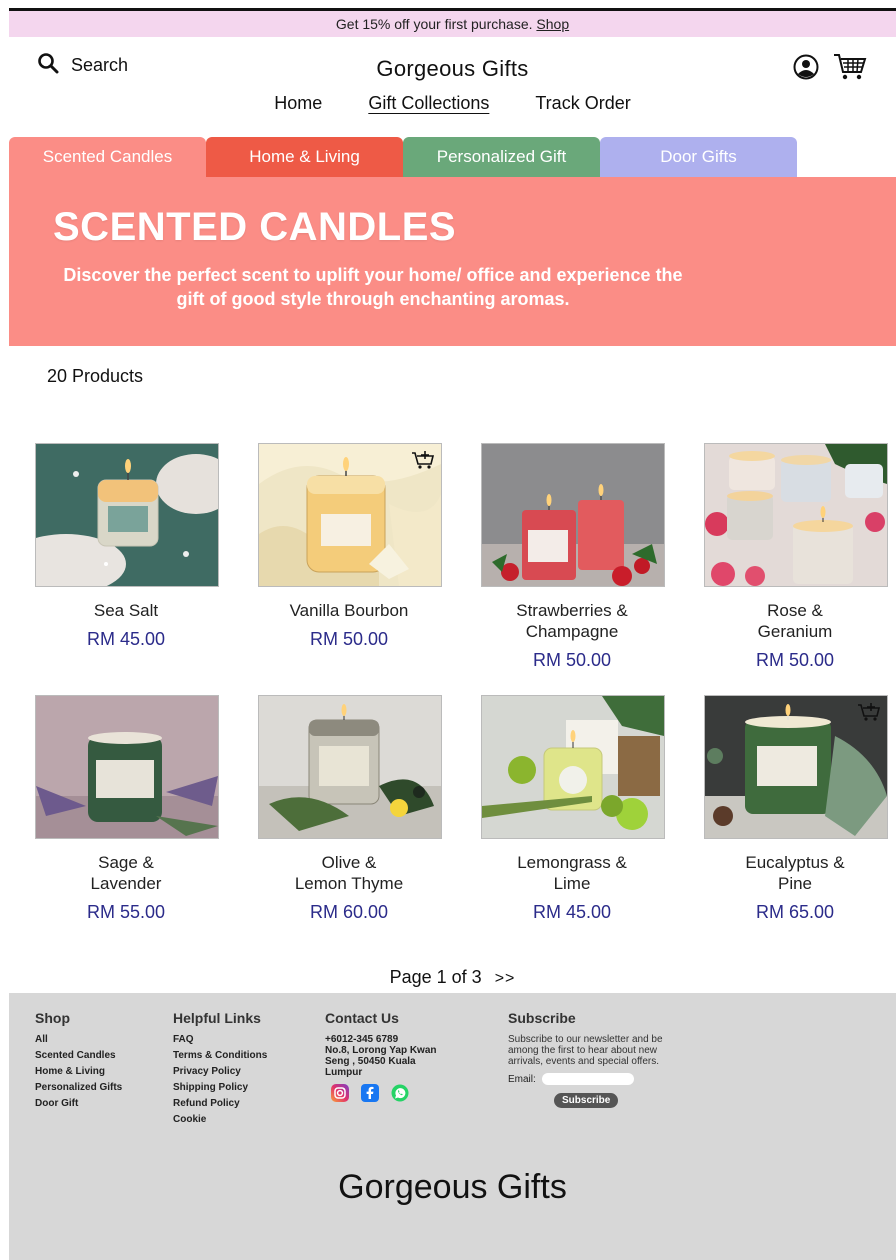  I want to click on next-page-button: >>, so click(505, 978).